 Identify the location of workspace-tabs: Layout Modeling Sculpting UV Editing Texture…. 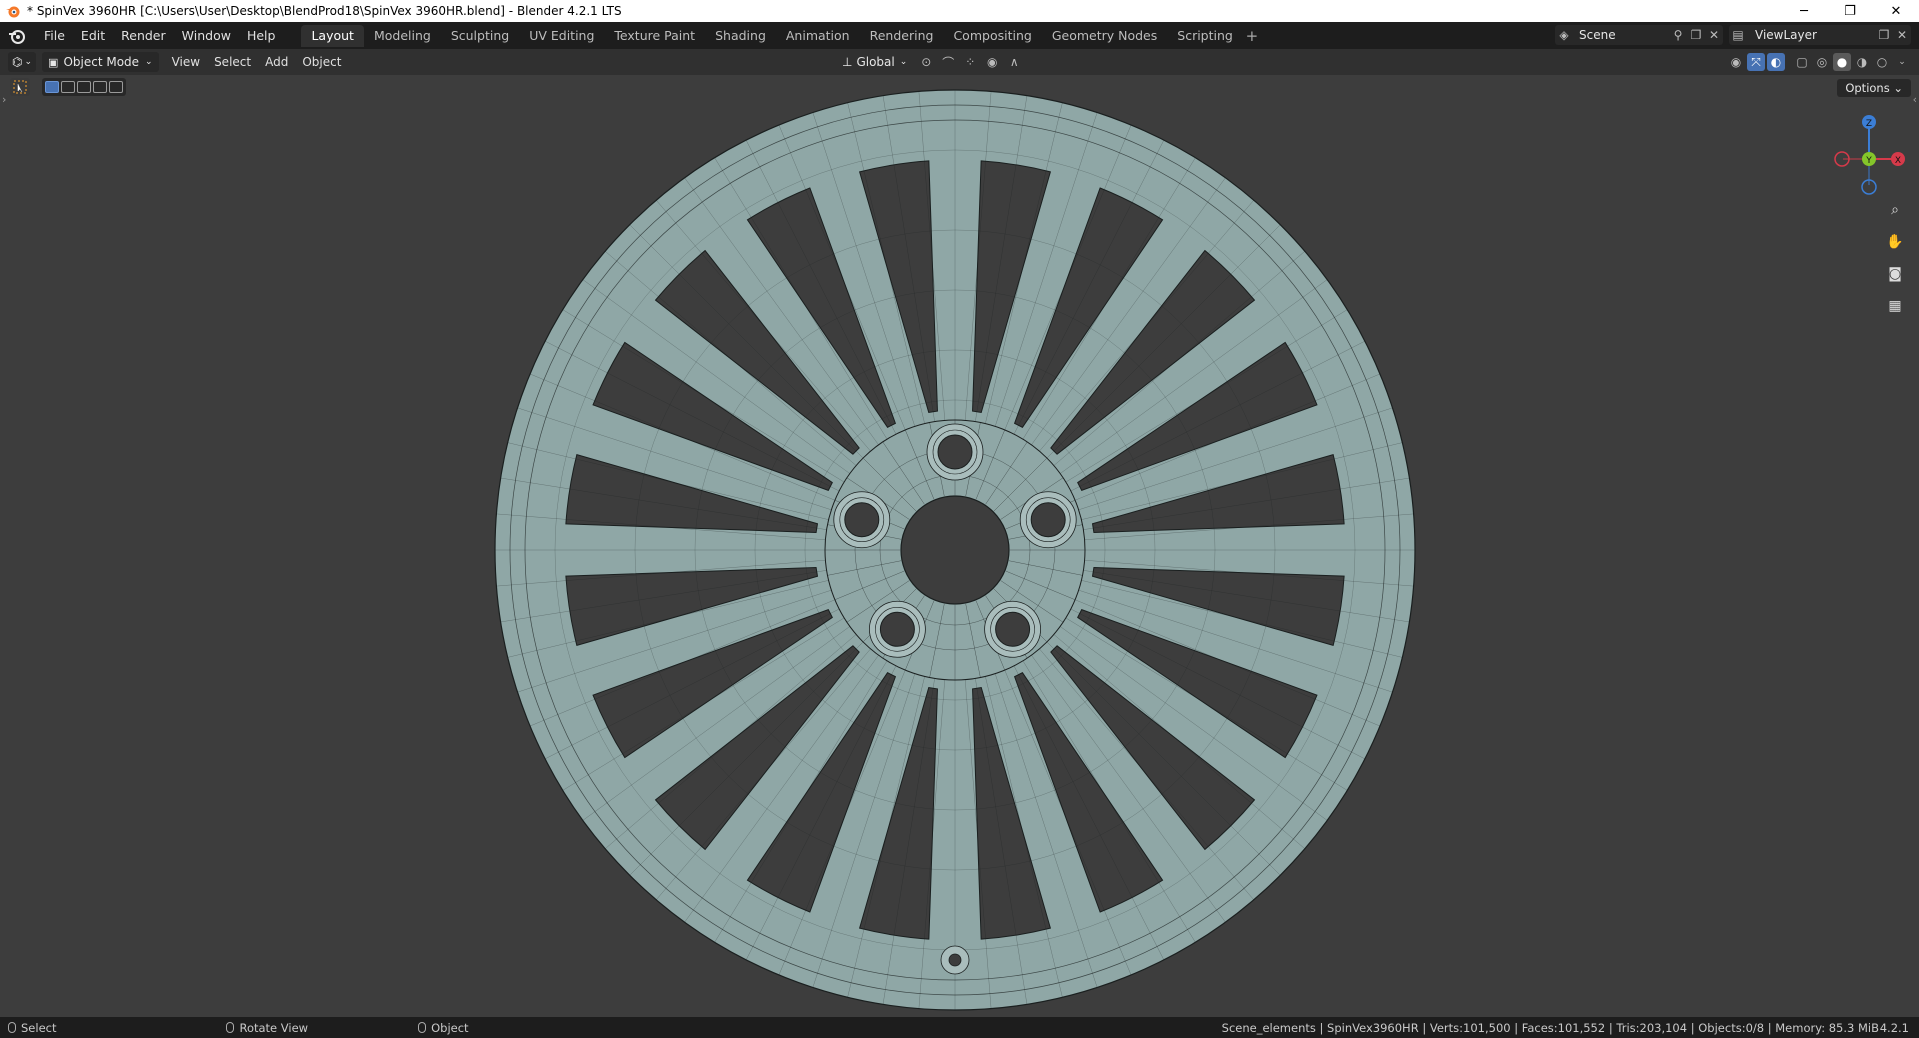
(772, 35).